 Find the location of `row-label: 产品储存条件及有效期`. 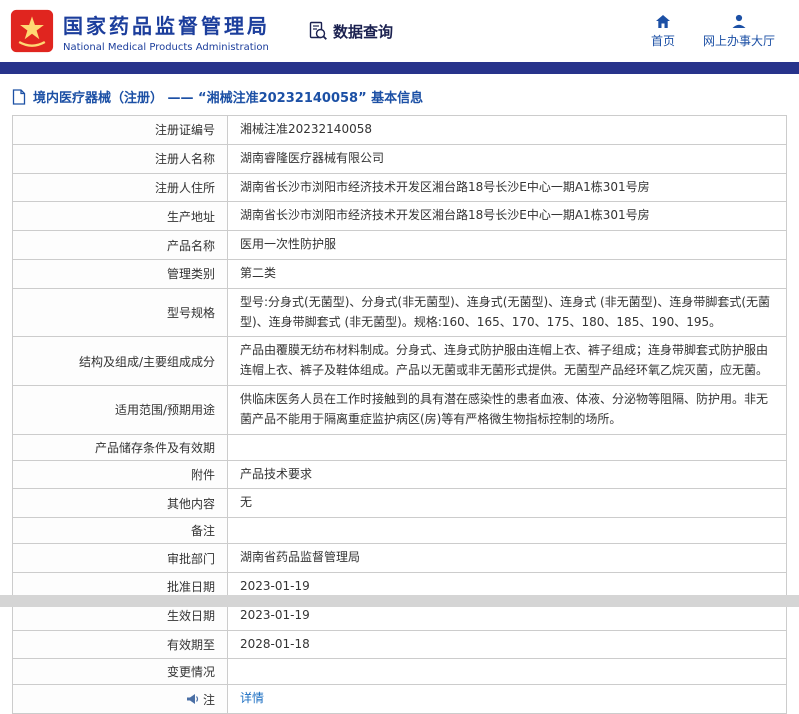

row-label: 产品储存条件及有效期 is located at coordinates (120, 447).